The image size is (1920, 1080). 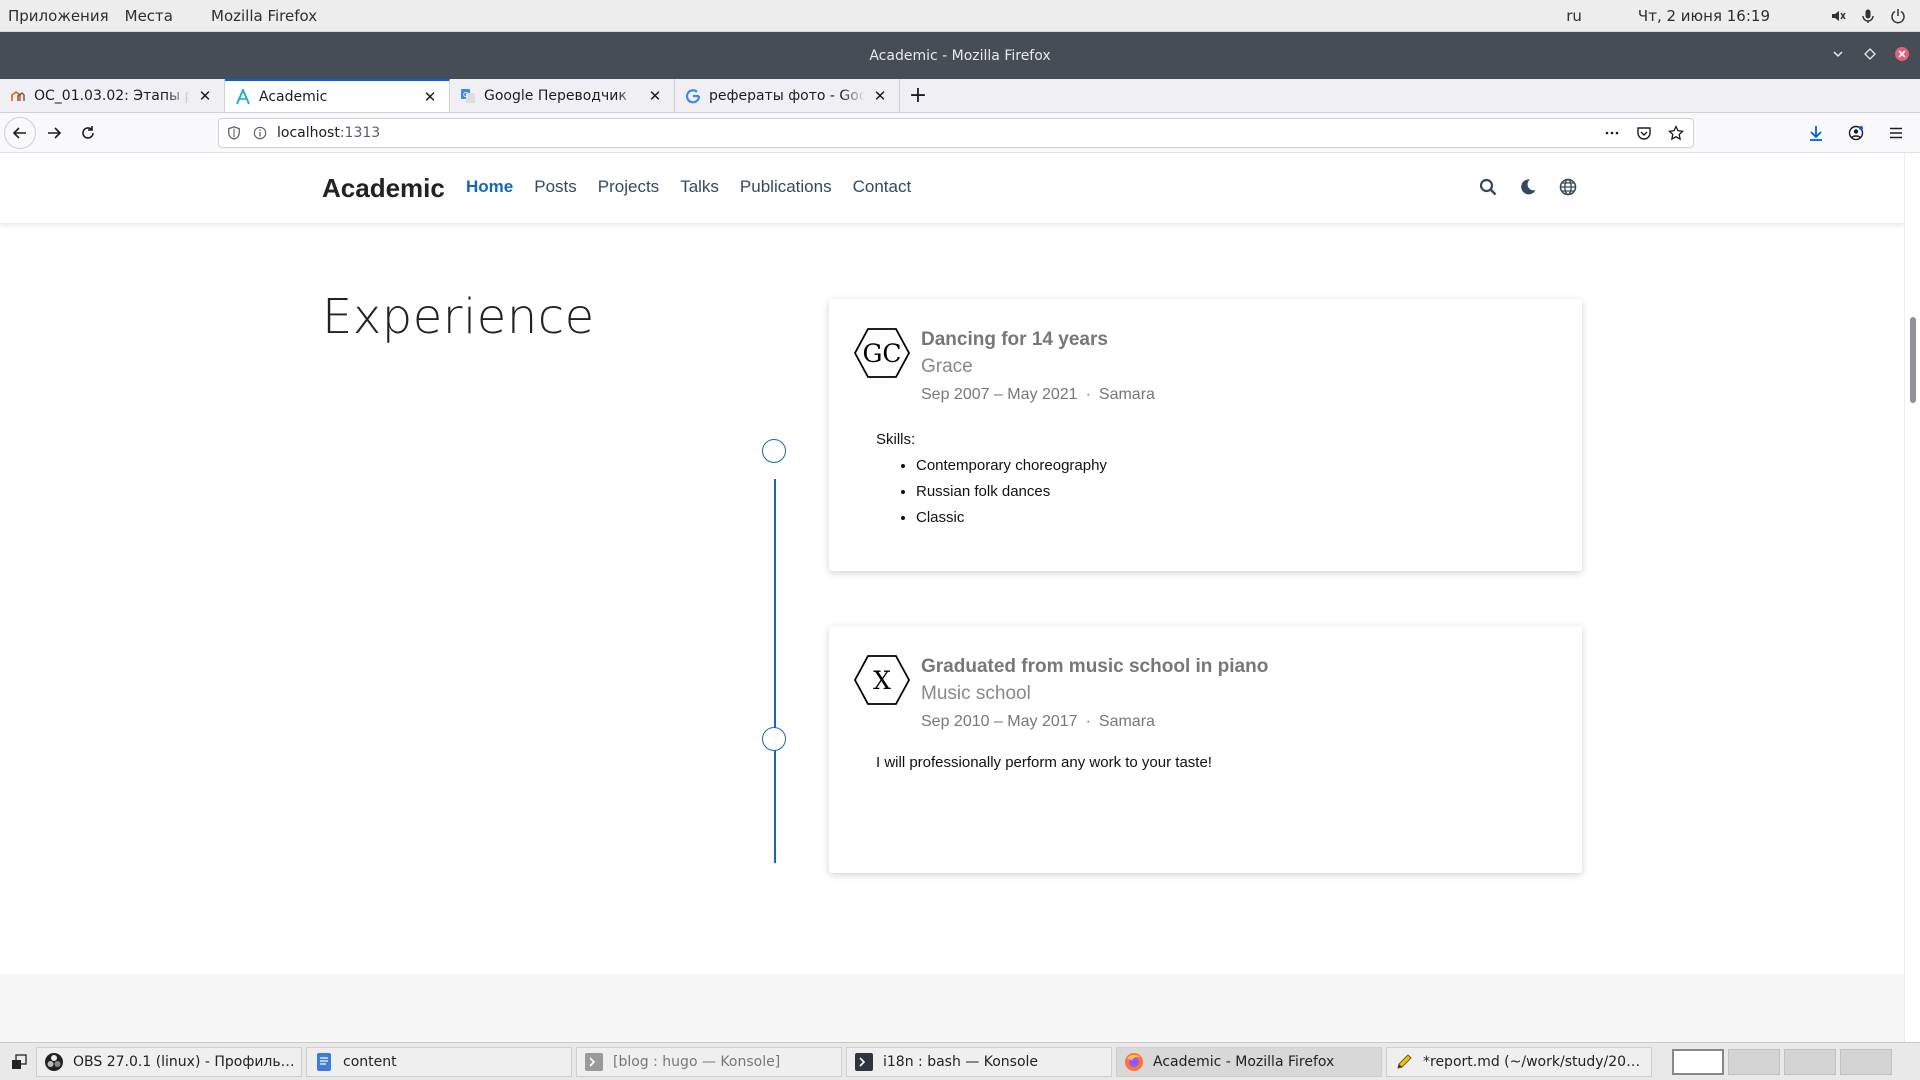 I want to click on timeline-dot, so click(x=774, y=739).